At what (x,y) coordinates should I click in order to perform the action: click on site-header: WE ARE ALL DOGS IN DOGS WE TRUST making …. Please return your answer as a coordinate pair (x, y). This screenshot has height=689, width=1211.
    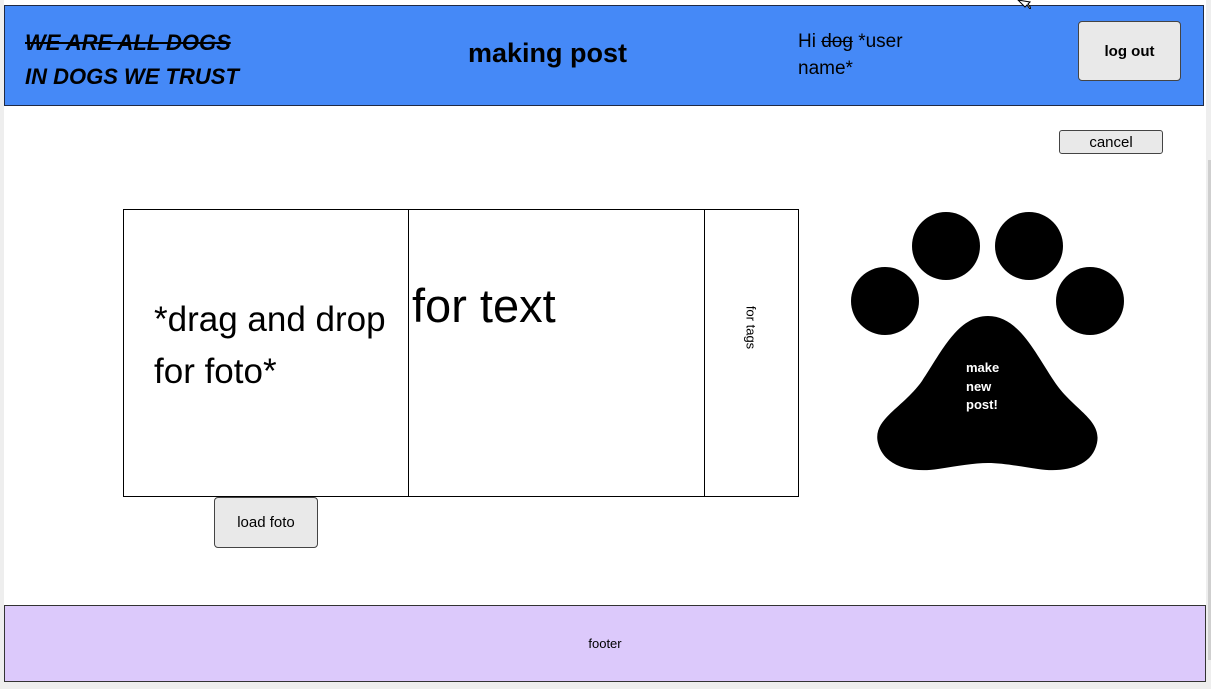
    Looking at the image, I should click on (604, 55).